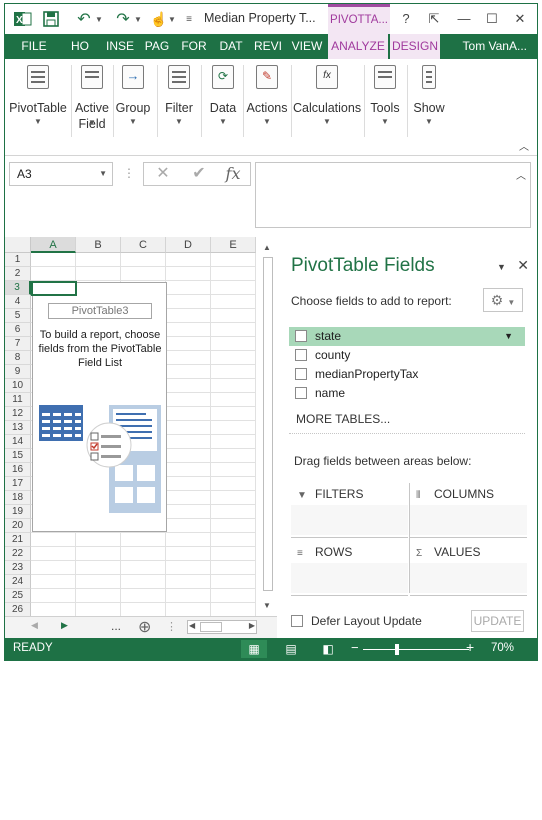 The height and width of the screenshot is (820, 542). I want to click on tab-review: REVI, so click(268, 46).